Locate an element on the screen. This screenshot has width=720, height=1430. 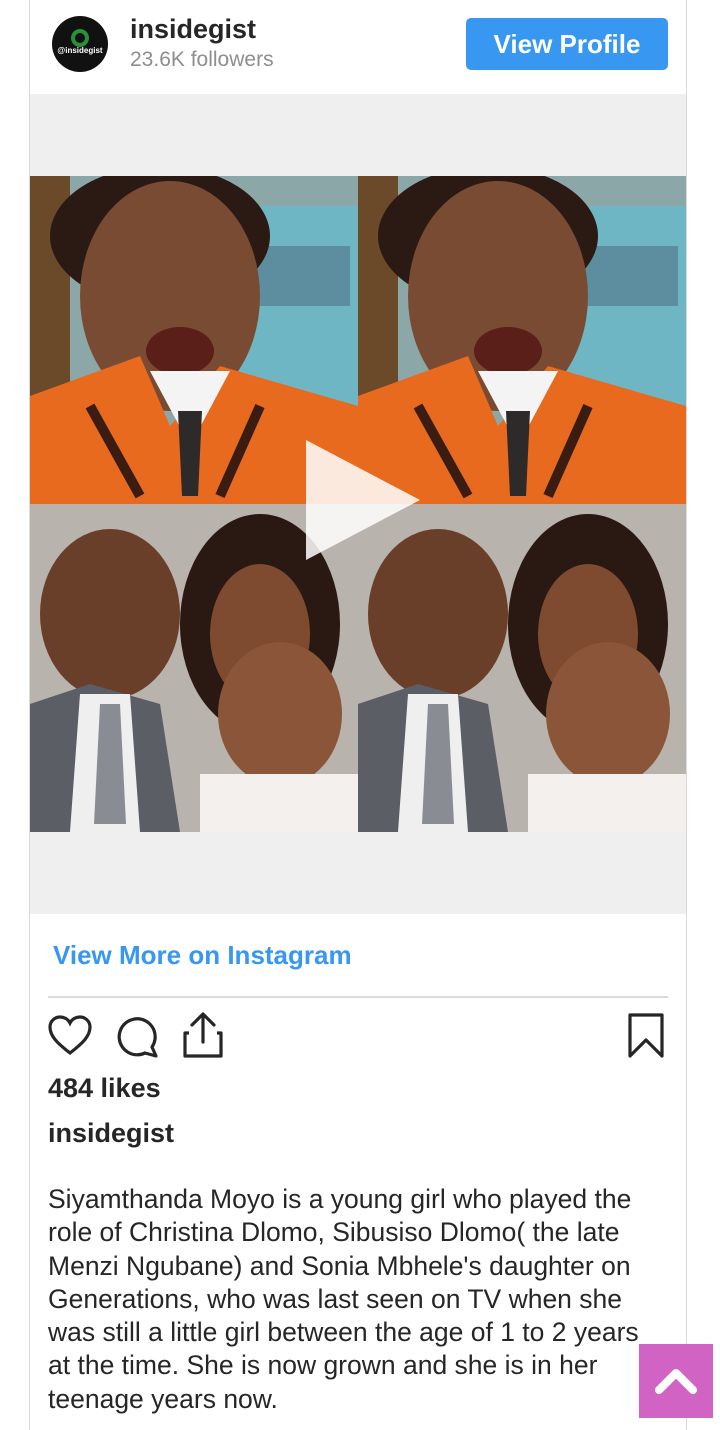
avatar-logo-text: @insidegist is located at coordinates (80, 50).